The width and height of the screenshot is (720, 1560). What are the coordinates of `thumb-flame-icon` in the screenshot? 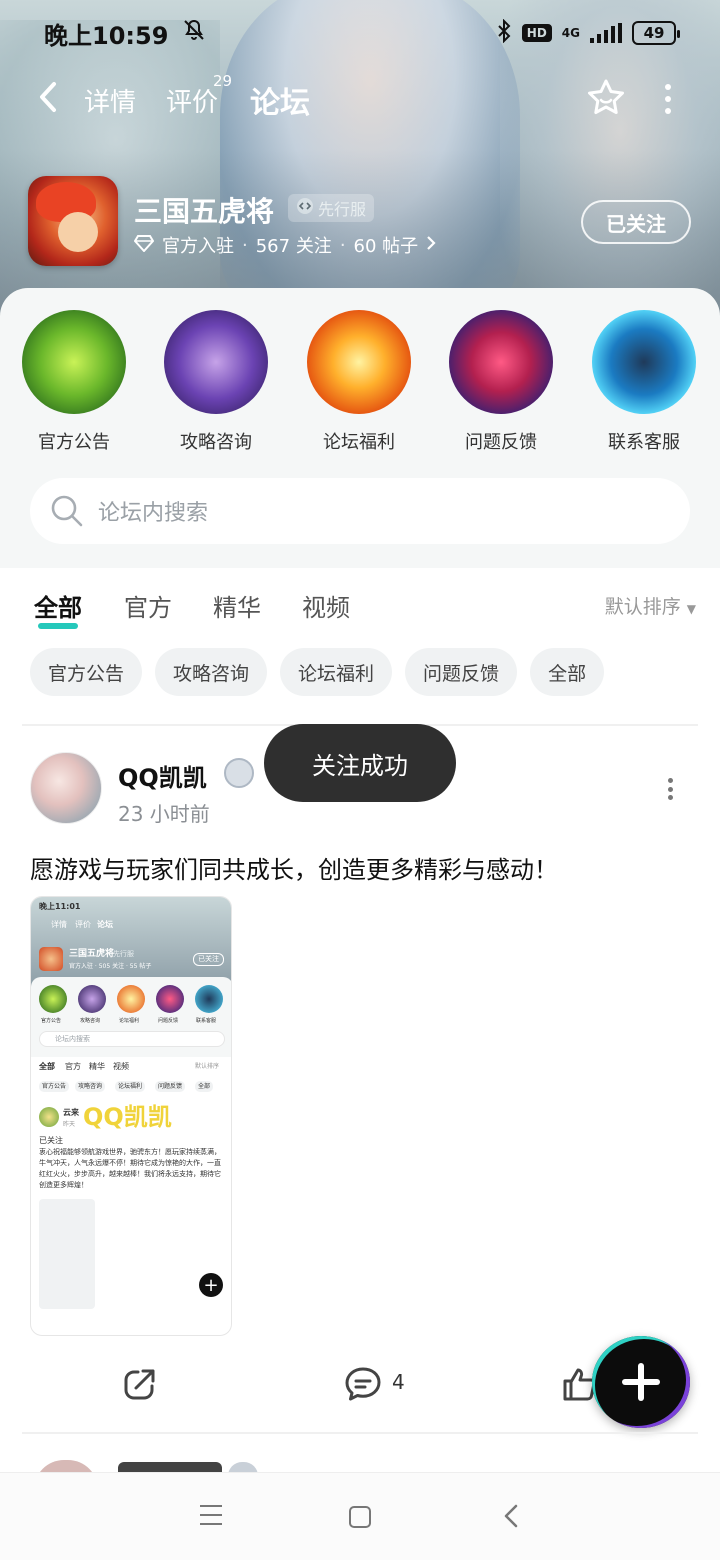 It's located at (131, 999).